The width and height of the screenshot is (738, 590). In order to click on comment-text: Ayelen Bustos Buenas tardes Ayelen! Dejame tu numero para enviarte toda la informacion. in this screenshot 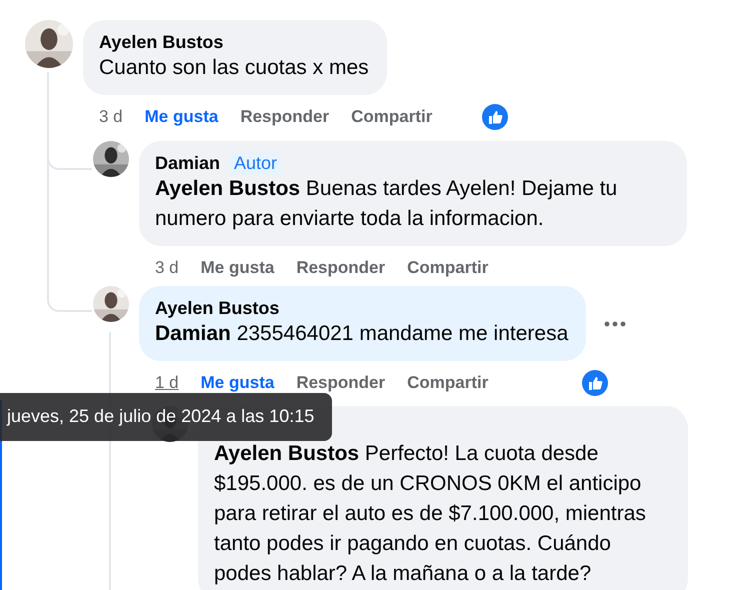, I will do `click(386, 204)`.